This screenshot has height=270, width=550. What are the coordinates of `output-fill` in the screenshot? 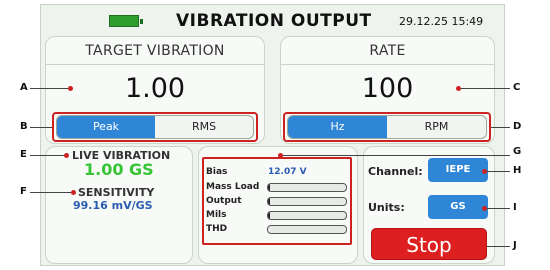 It's located at (269, 201).